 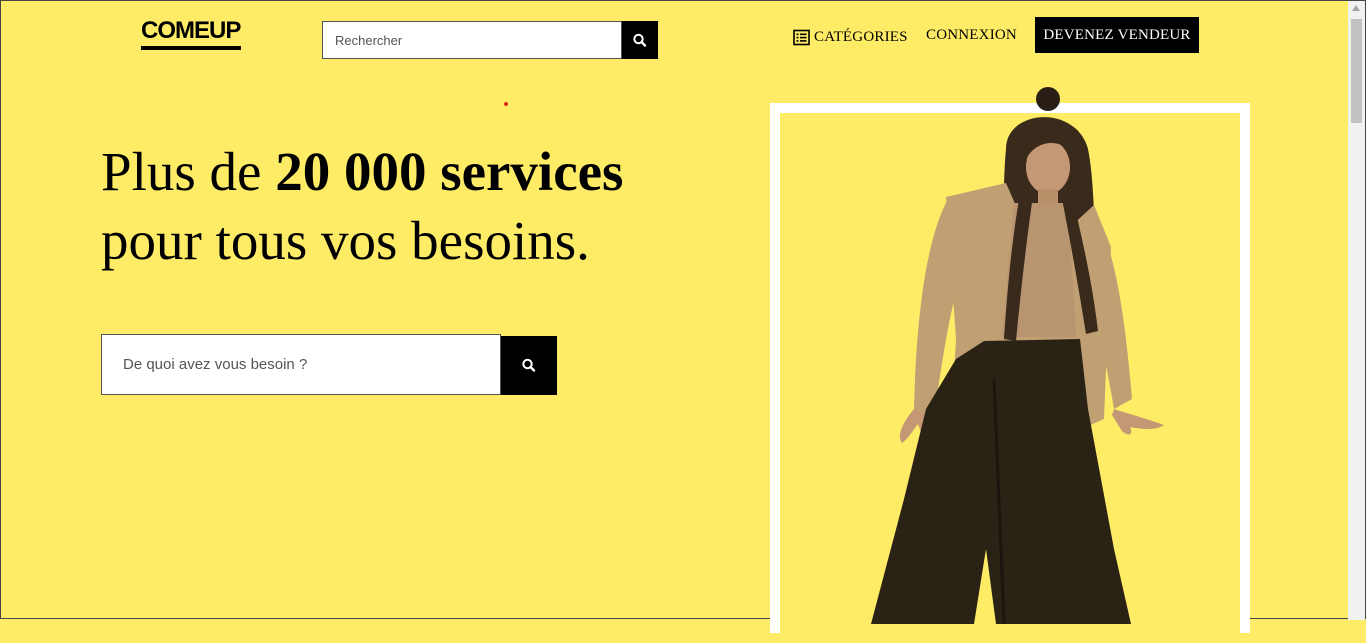 What do you see at coordinates (1356, 8) in the screenshot?
I see `scroll-up-arrow-icon` at bounding box center [1356, 8].